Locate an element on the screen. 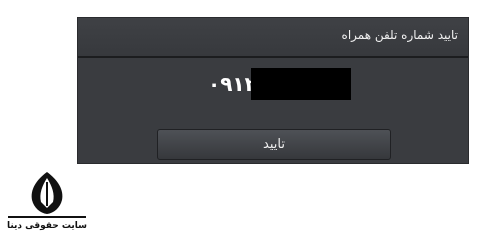 This screenshot has height=241, width=500. confirm-button: تایید is located at coordinates (274, 144).